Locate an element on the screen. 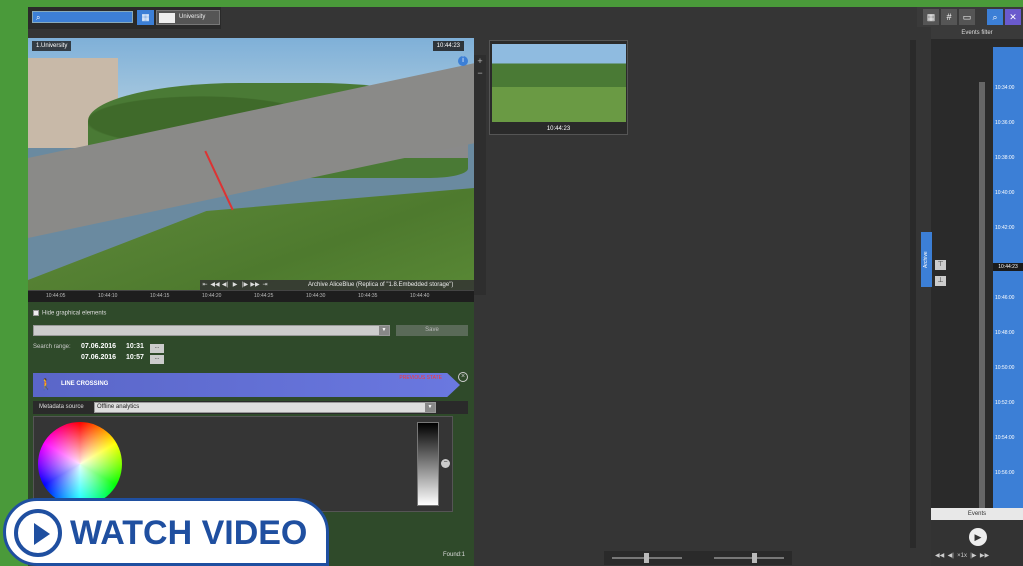  result-thumbnail: 10:44:23 is located at coordinates (558, 87).